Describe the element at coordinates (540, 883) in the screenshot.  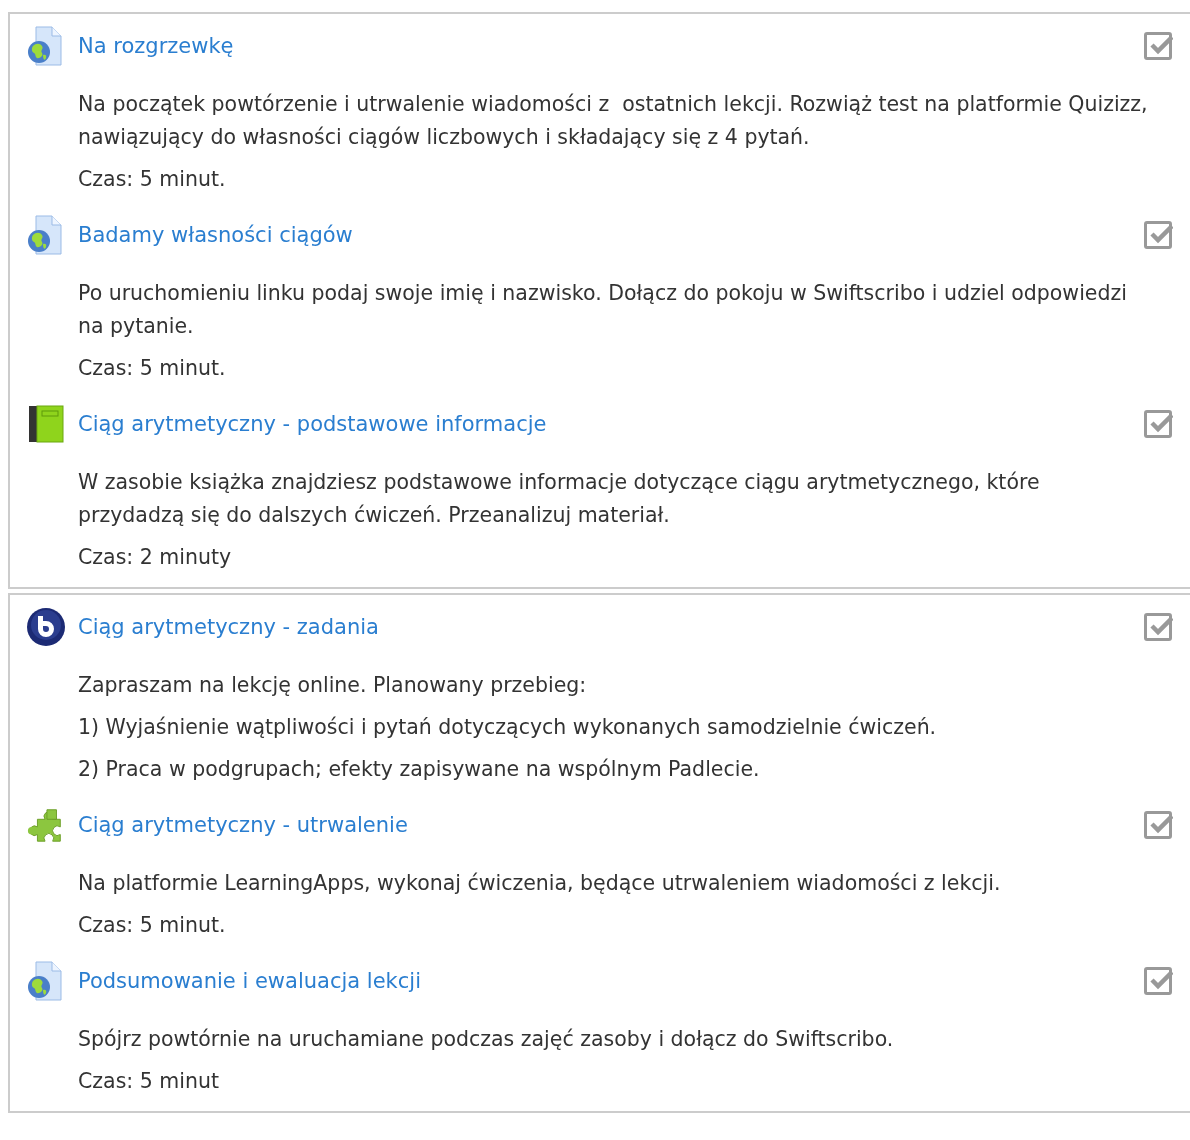
I see `description-text: Na platformie LearningApps, wykonaj ćwiczenia, będące utrwaleniem wiadomości z lekcji.` at that location.